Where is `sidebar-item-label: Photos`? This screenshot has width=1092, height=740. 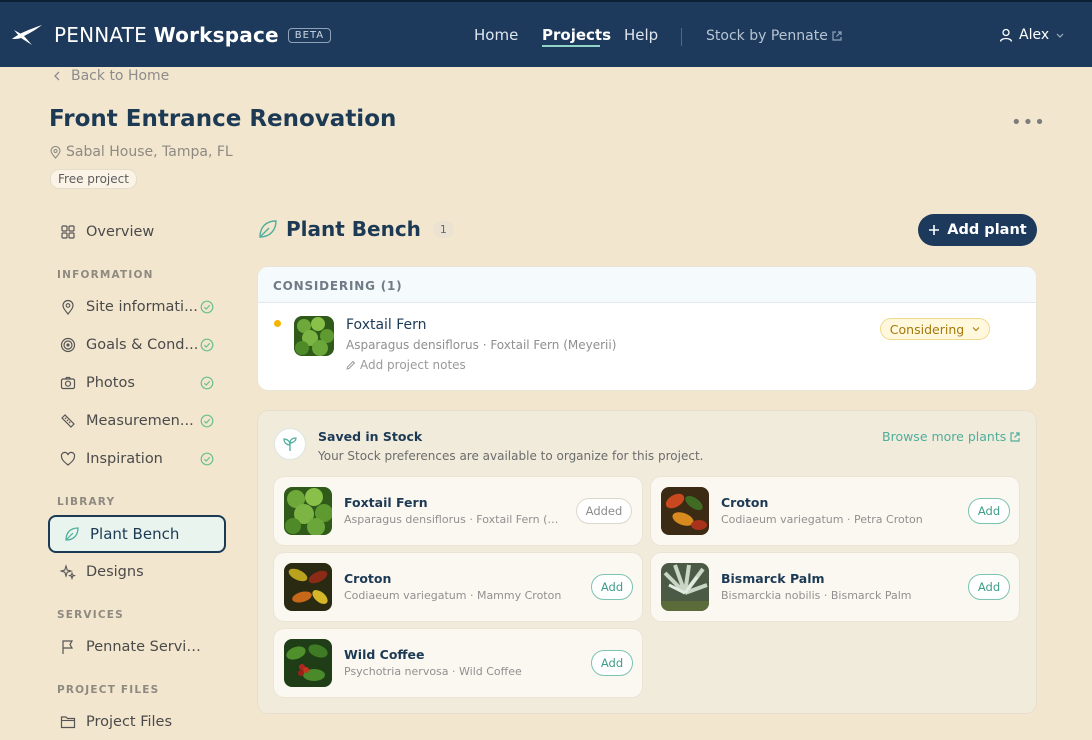 sidebar-item-label: Photos is located at coordinates (110, 383).